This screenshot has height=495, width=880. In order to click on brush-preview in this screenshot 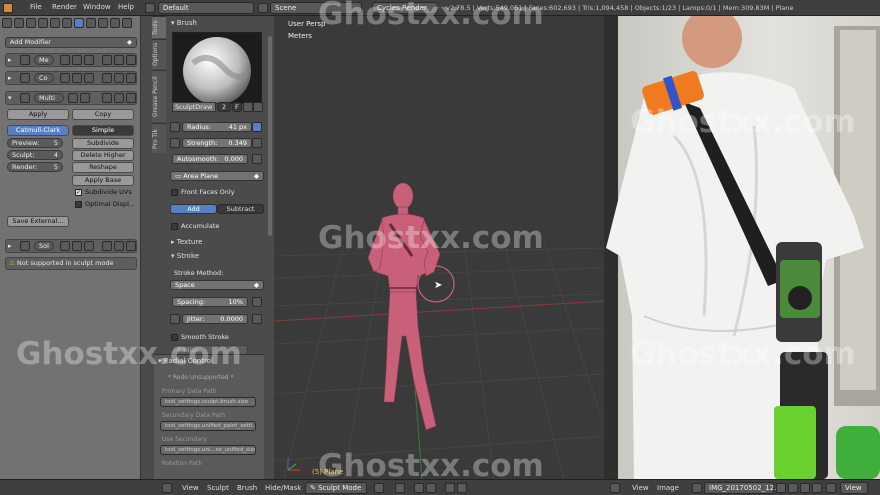, I will do `click(217, 68)`.